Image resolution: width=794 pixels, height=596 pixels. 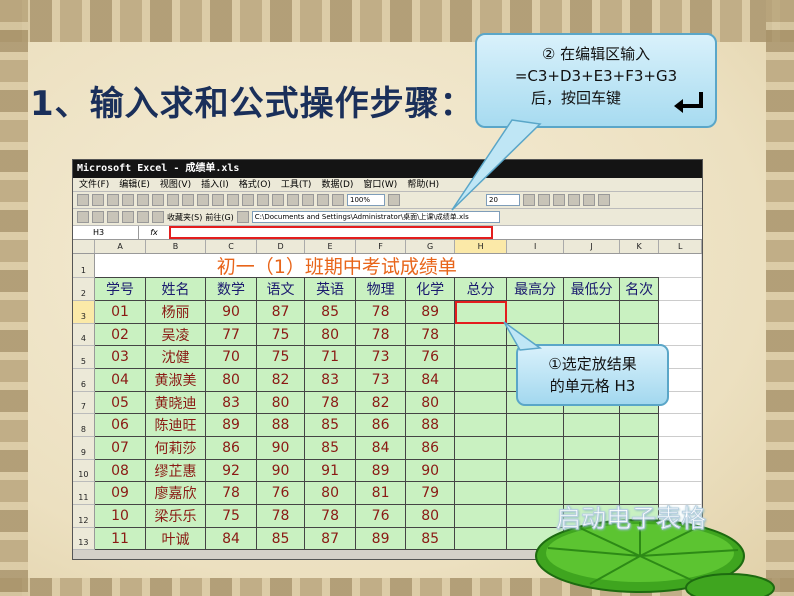 I want to click on score-cell: 75, so click(x=281, y=335).